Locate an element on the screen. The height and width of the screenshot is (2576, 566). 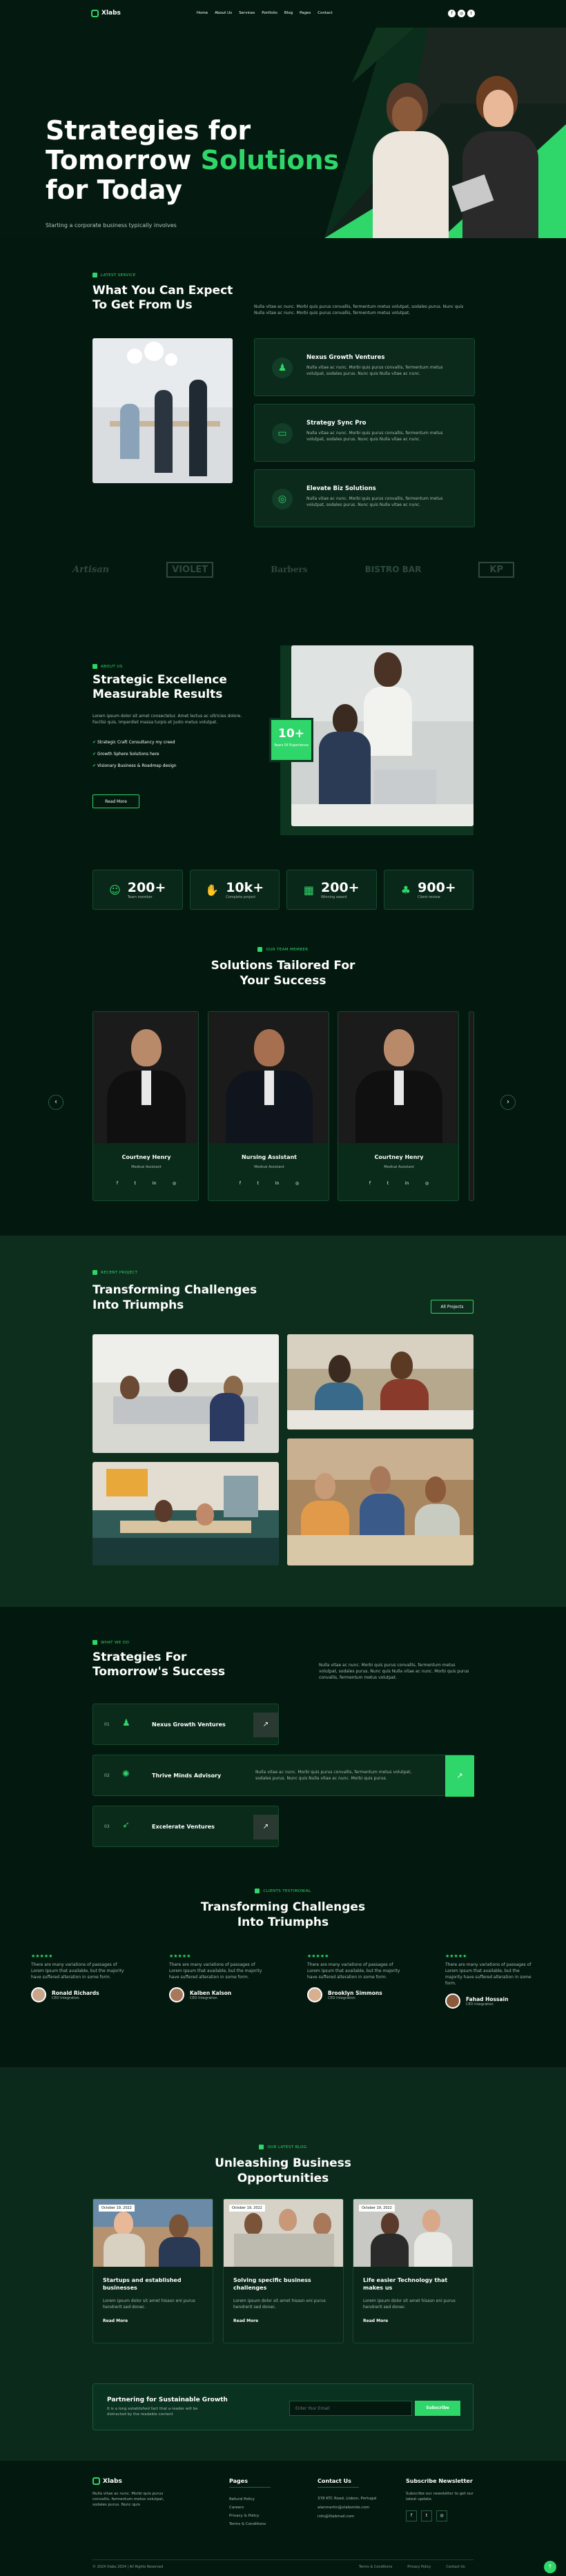
nav-item-contact: Contact is located at coordinates (325, 13).